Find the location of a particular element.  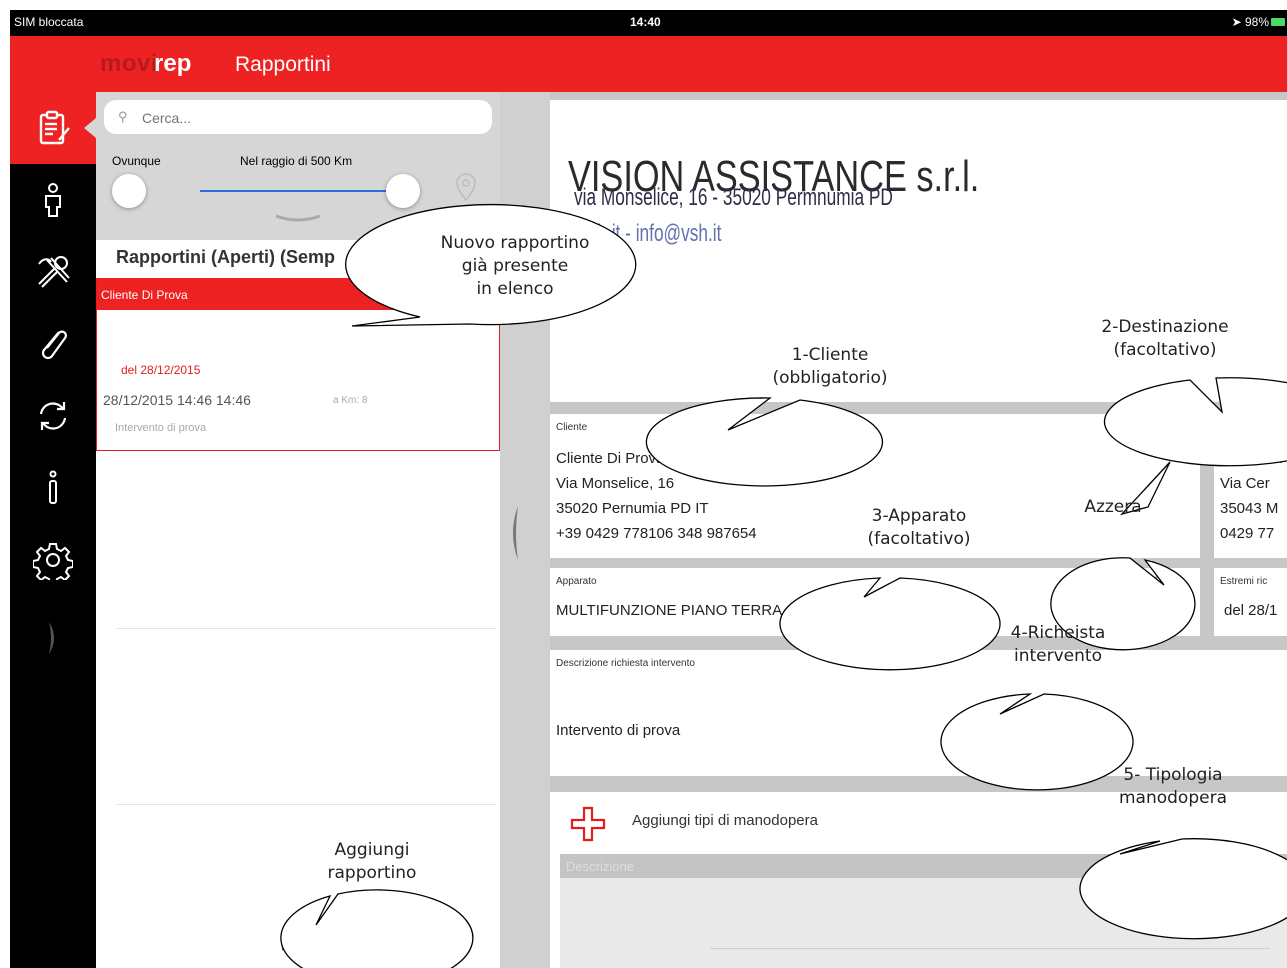

richiesta-label: Descrizione richiesta intervento is located at coordinates (625, 663).